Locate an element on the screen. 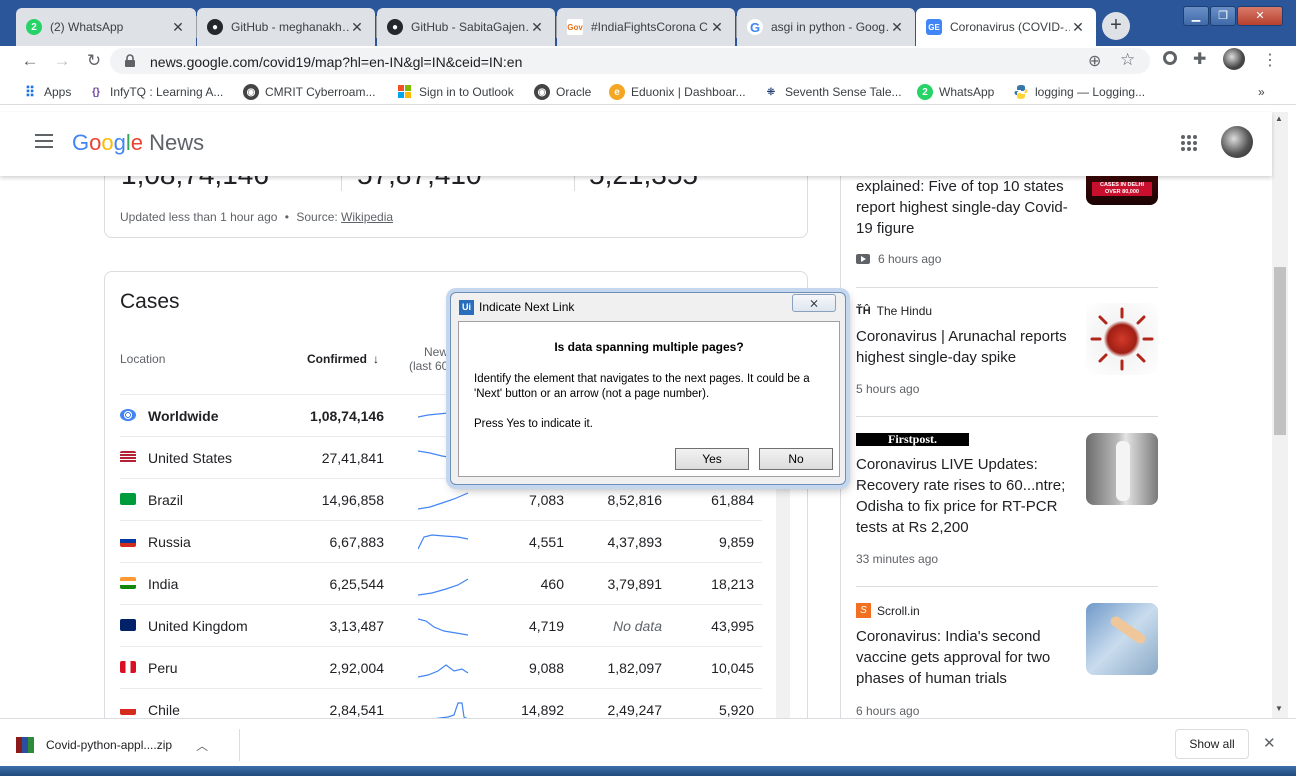 This screenshot has height=776, width=1296. close-downloads-icon: ✕ is located at coordinates (1269, 743).